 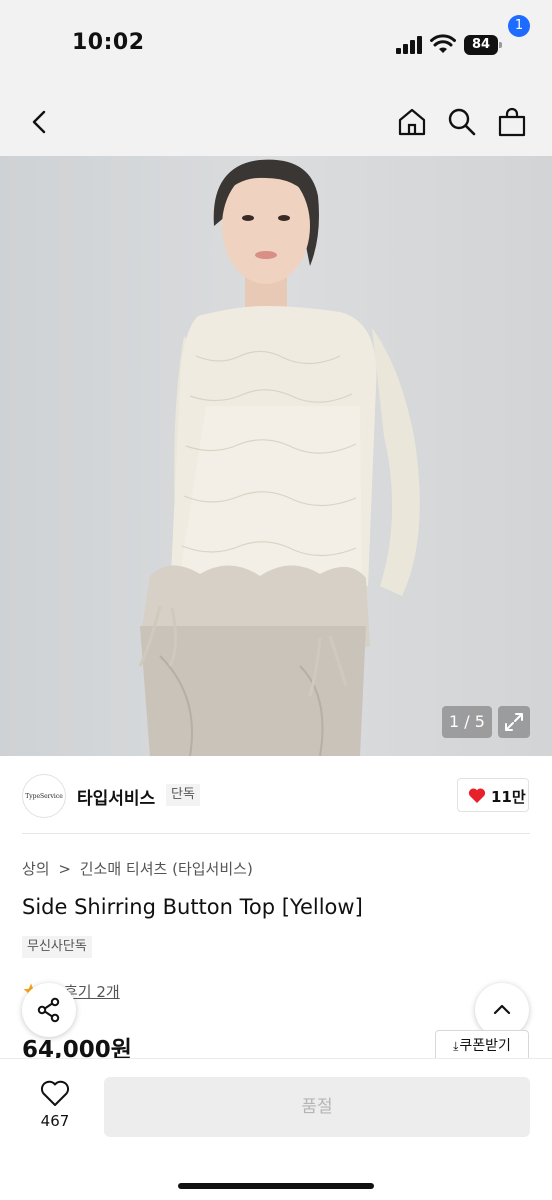 I want to click on home-icon, so click(x=412, y=122).